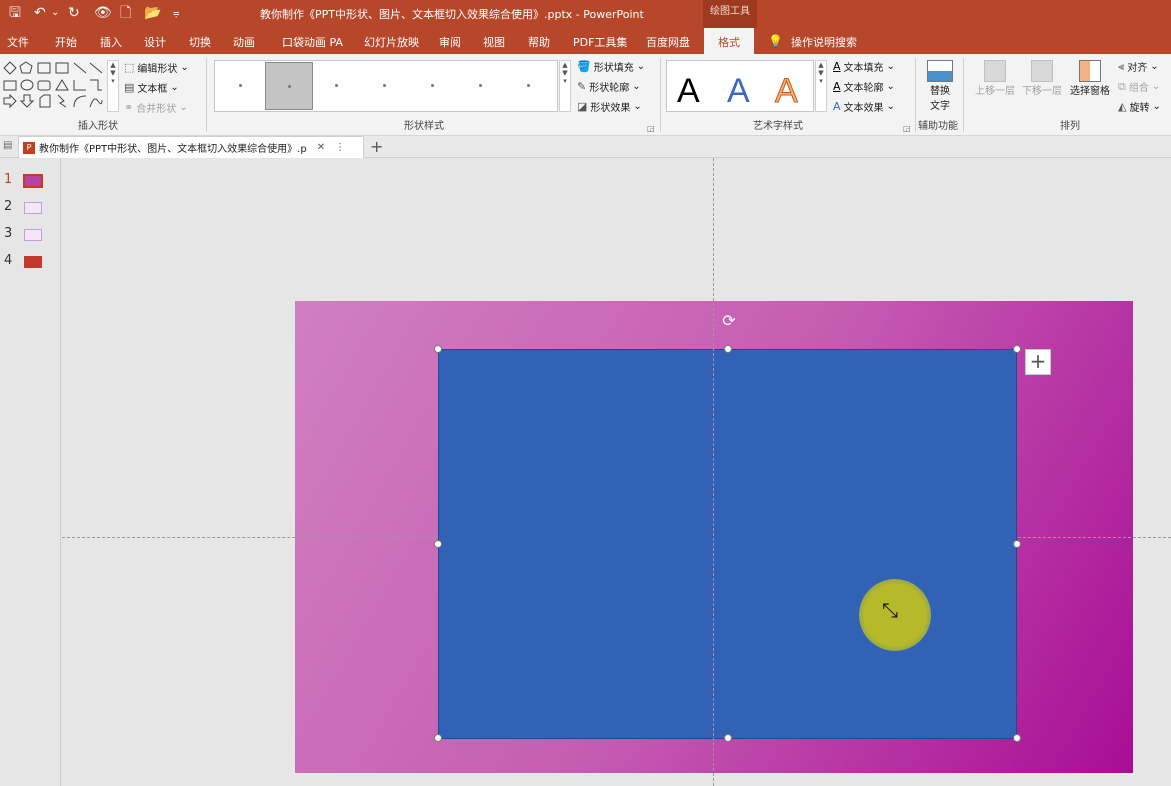 The height and width of the screenshot is (786, 1171). What do you see at coordinates (611, 66) in the screenshot?
I see `shape-fill-button: 🪣 形状填充 ⌄` at bounding box center [611, 66].